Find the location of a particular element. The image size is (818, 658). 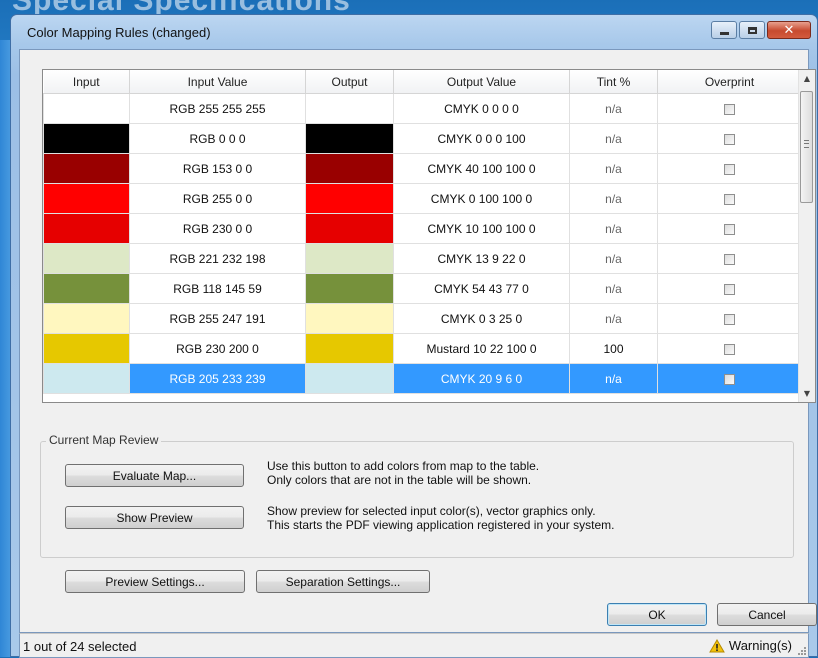

table-row: RGB 255 247 191 CMYK 0 3 25 0 n/a is located at coordinates (422, 318).